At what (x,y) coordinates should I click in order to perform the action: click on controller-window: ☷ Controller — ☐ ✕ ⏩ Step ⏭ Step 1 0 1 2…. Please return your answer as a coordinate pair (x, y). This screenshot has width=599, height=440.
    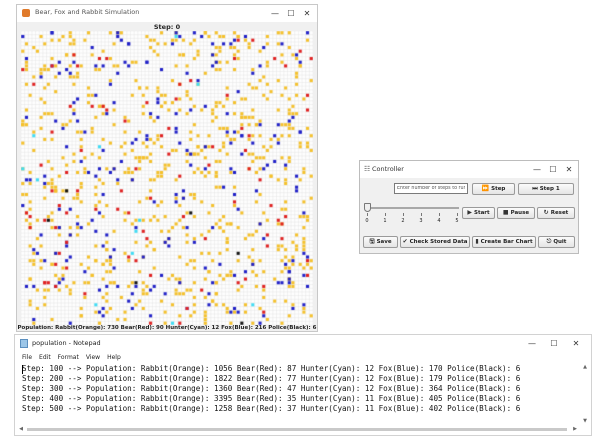
    Looking at the image, I should click on (469, 207).